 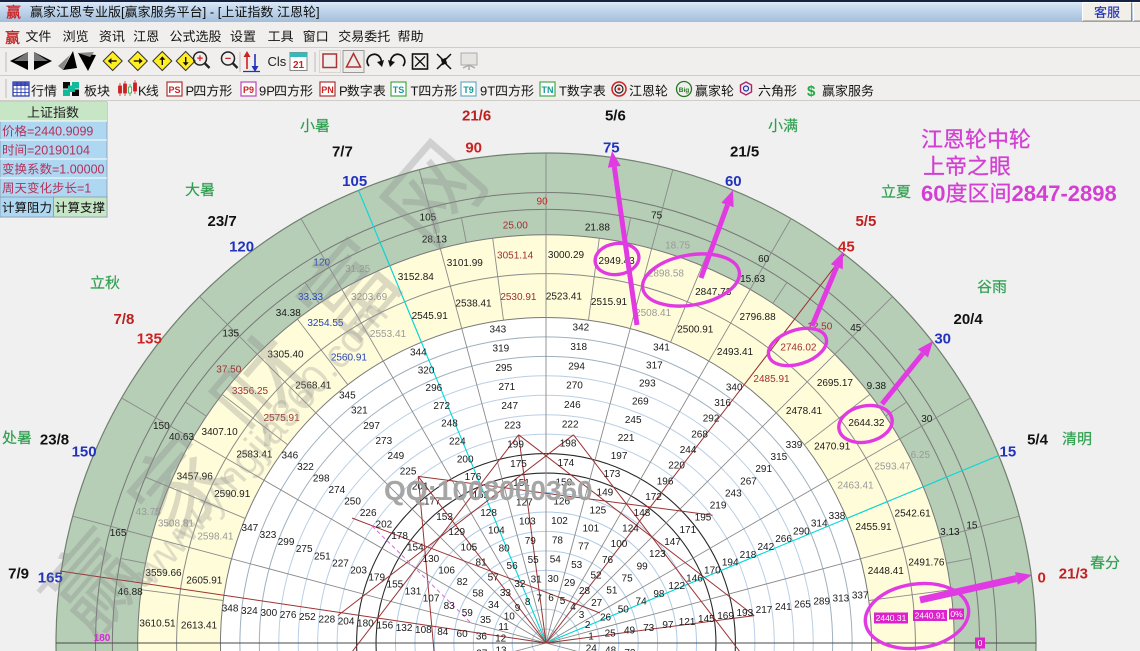 What do you see at coordinates (804, 411) in the screenshot?
I see `svg-text: 2478.41` at bounding box center [804, 411].